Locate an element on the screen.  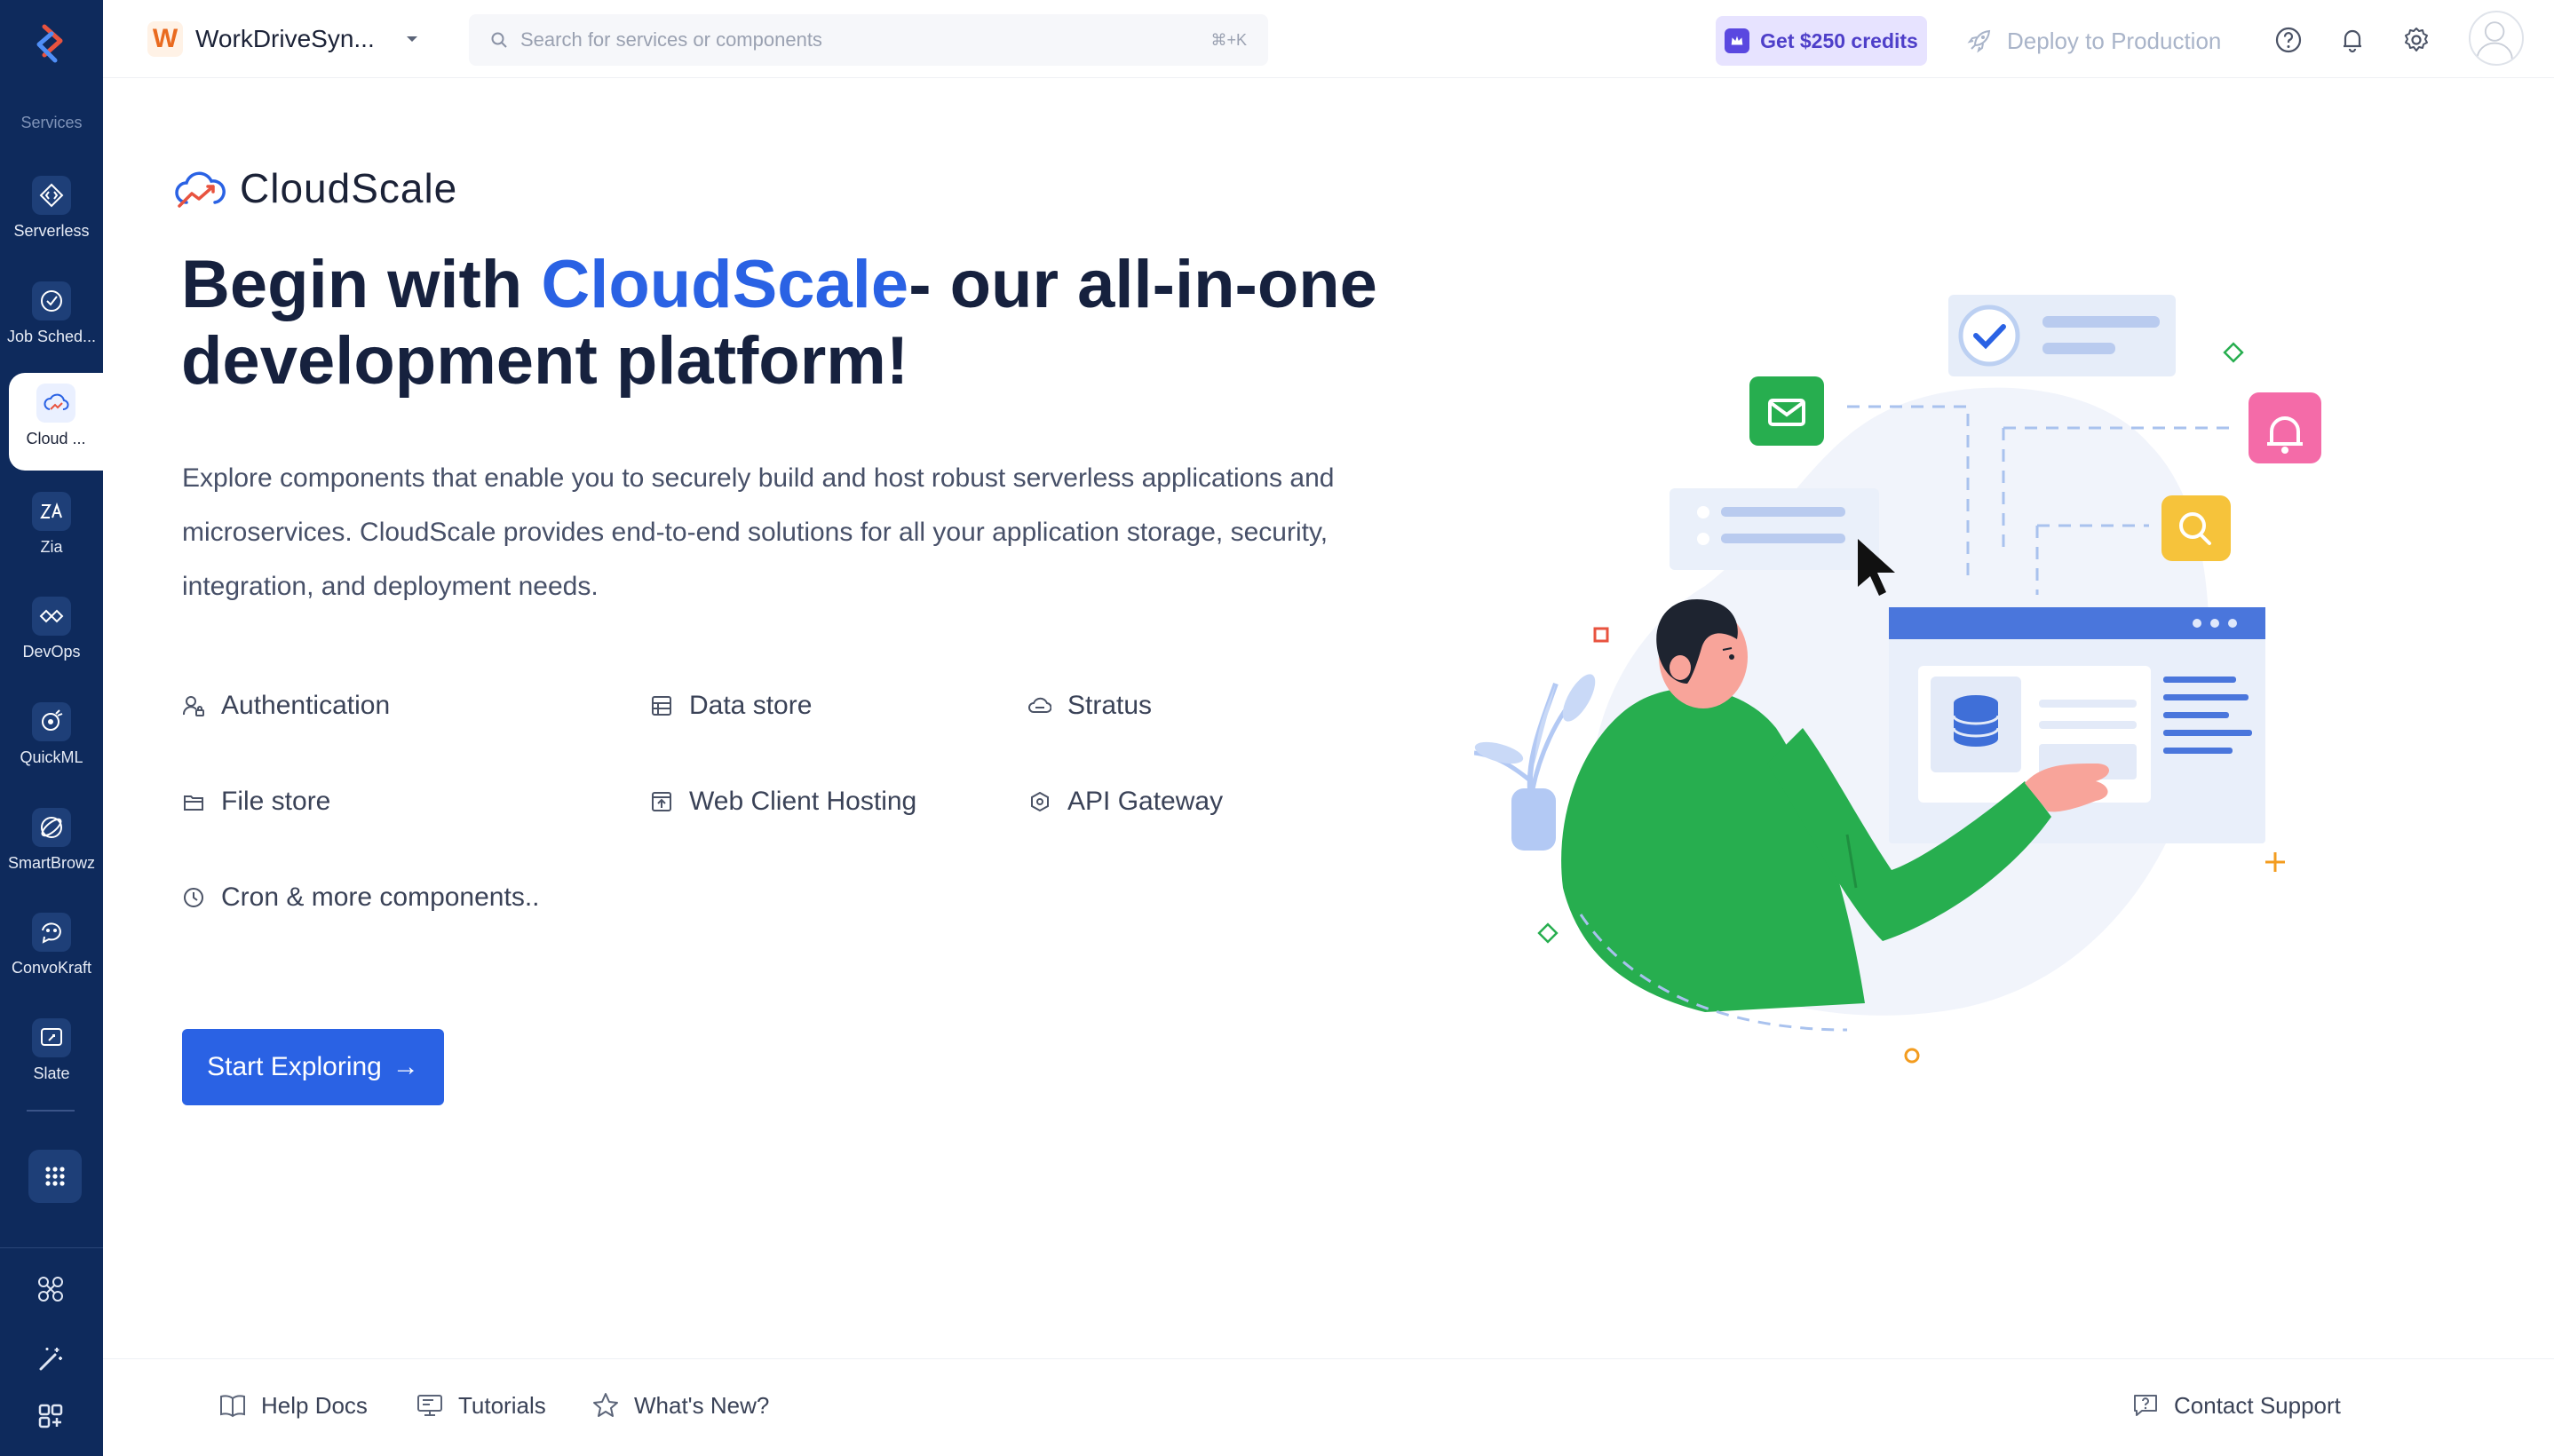
credits-label: Get $250 credits is located at coordinates (1839, 40).